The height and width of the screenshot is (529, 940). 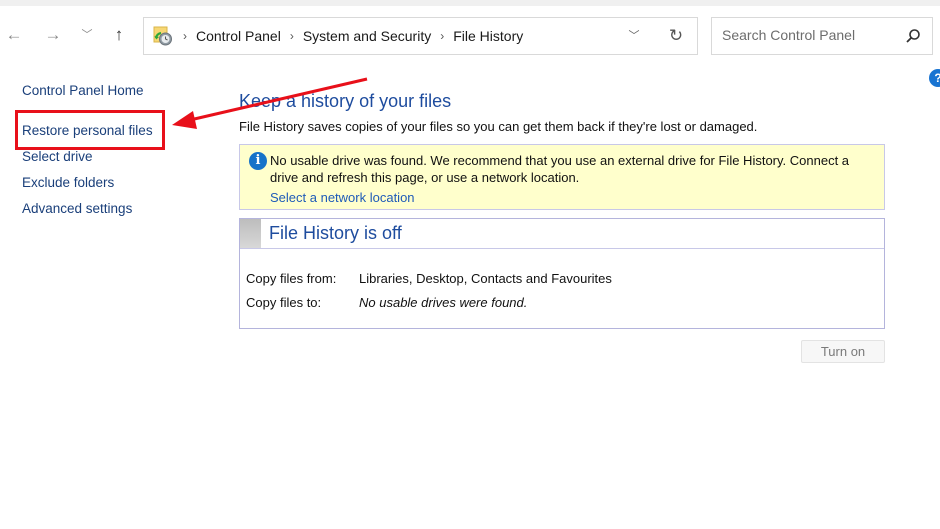 I want to click on arrow-right-icon: →, so click(x=53, y=34).